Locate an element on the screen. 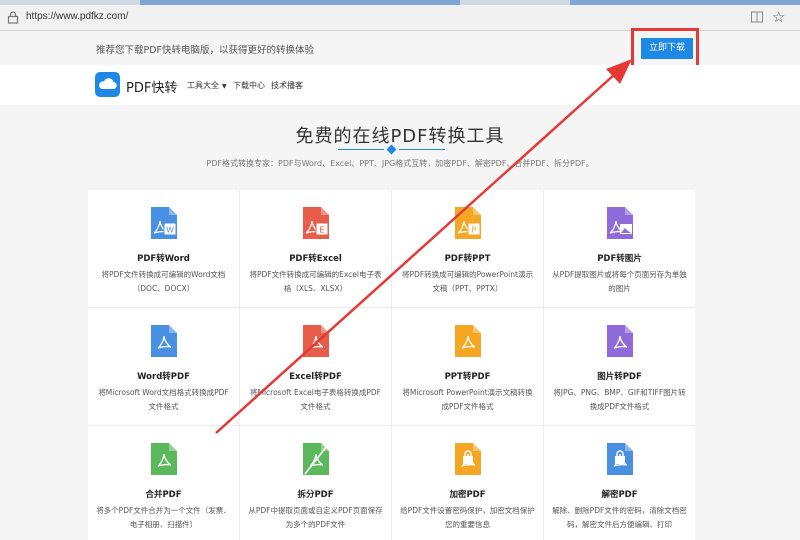 The width and height of the screenshot is (800, 540). tool-card-title: 拆分PDF is located at coordinates (315, 495).